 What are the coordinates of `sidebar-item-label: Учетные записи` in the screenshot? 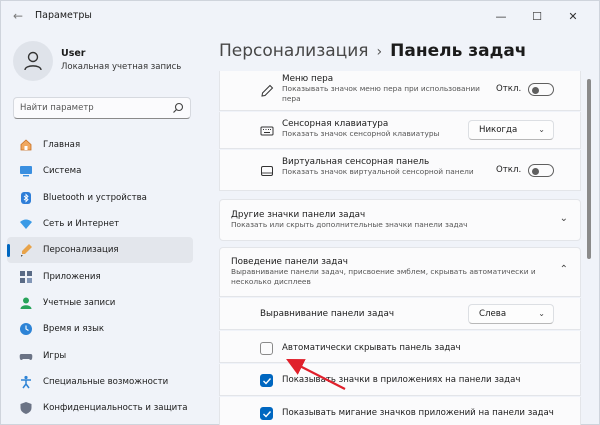 It's located at (79, 302).